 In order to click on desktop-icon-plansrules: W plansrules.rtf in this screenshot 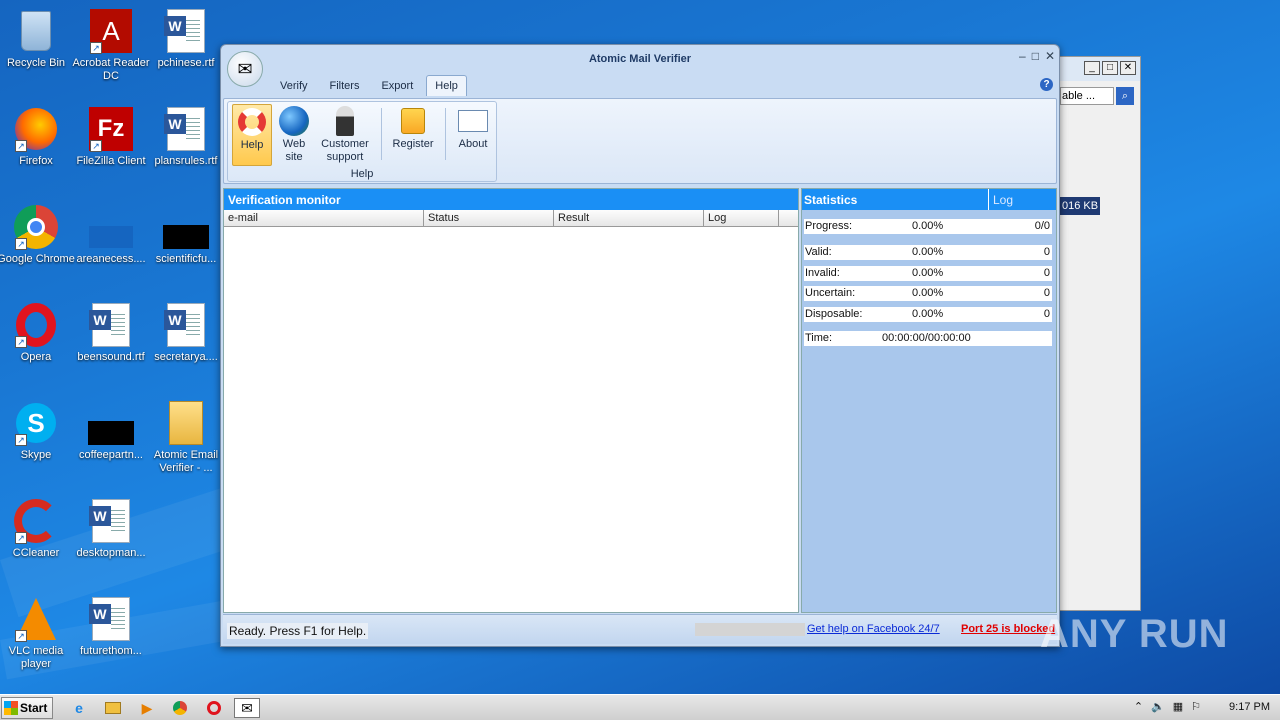, I will do `click(186, 137)`.